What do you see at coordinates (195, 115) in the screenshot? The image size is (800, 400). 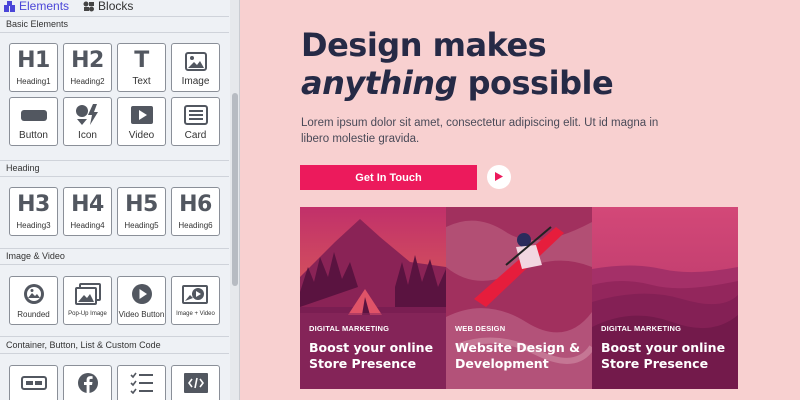 I see `card-icon` at bounding box center [195, 115].